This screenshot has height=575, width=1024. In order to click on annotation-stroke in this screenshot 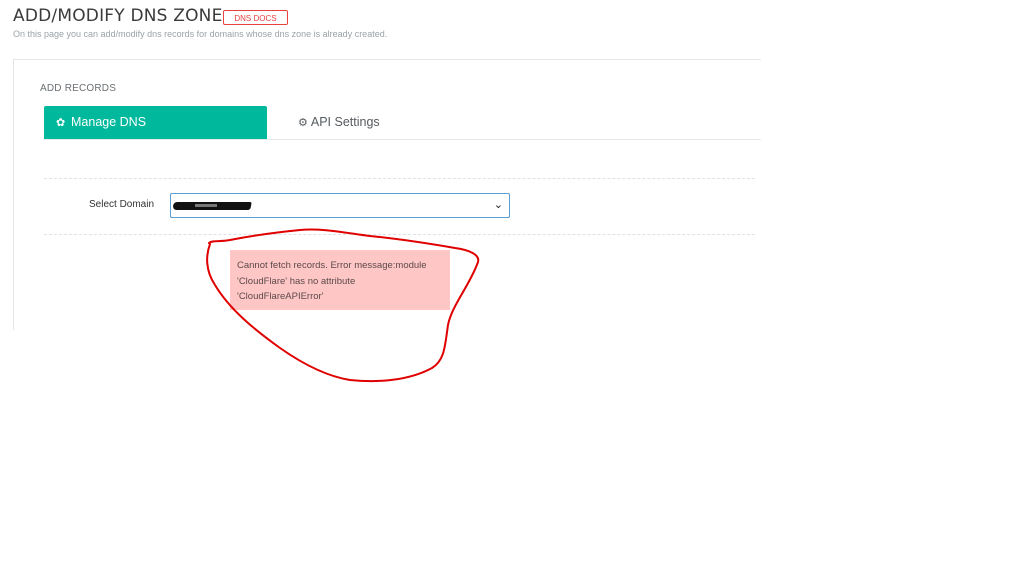, I will do `click(343, 305)`.